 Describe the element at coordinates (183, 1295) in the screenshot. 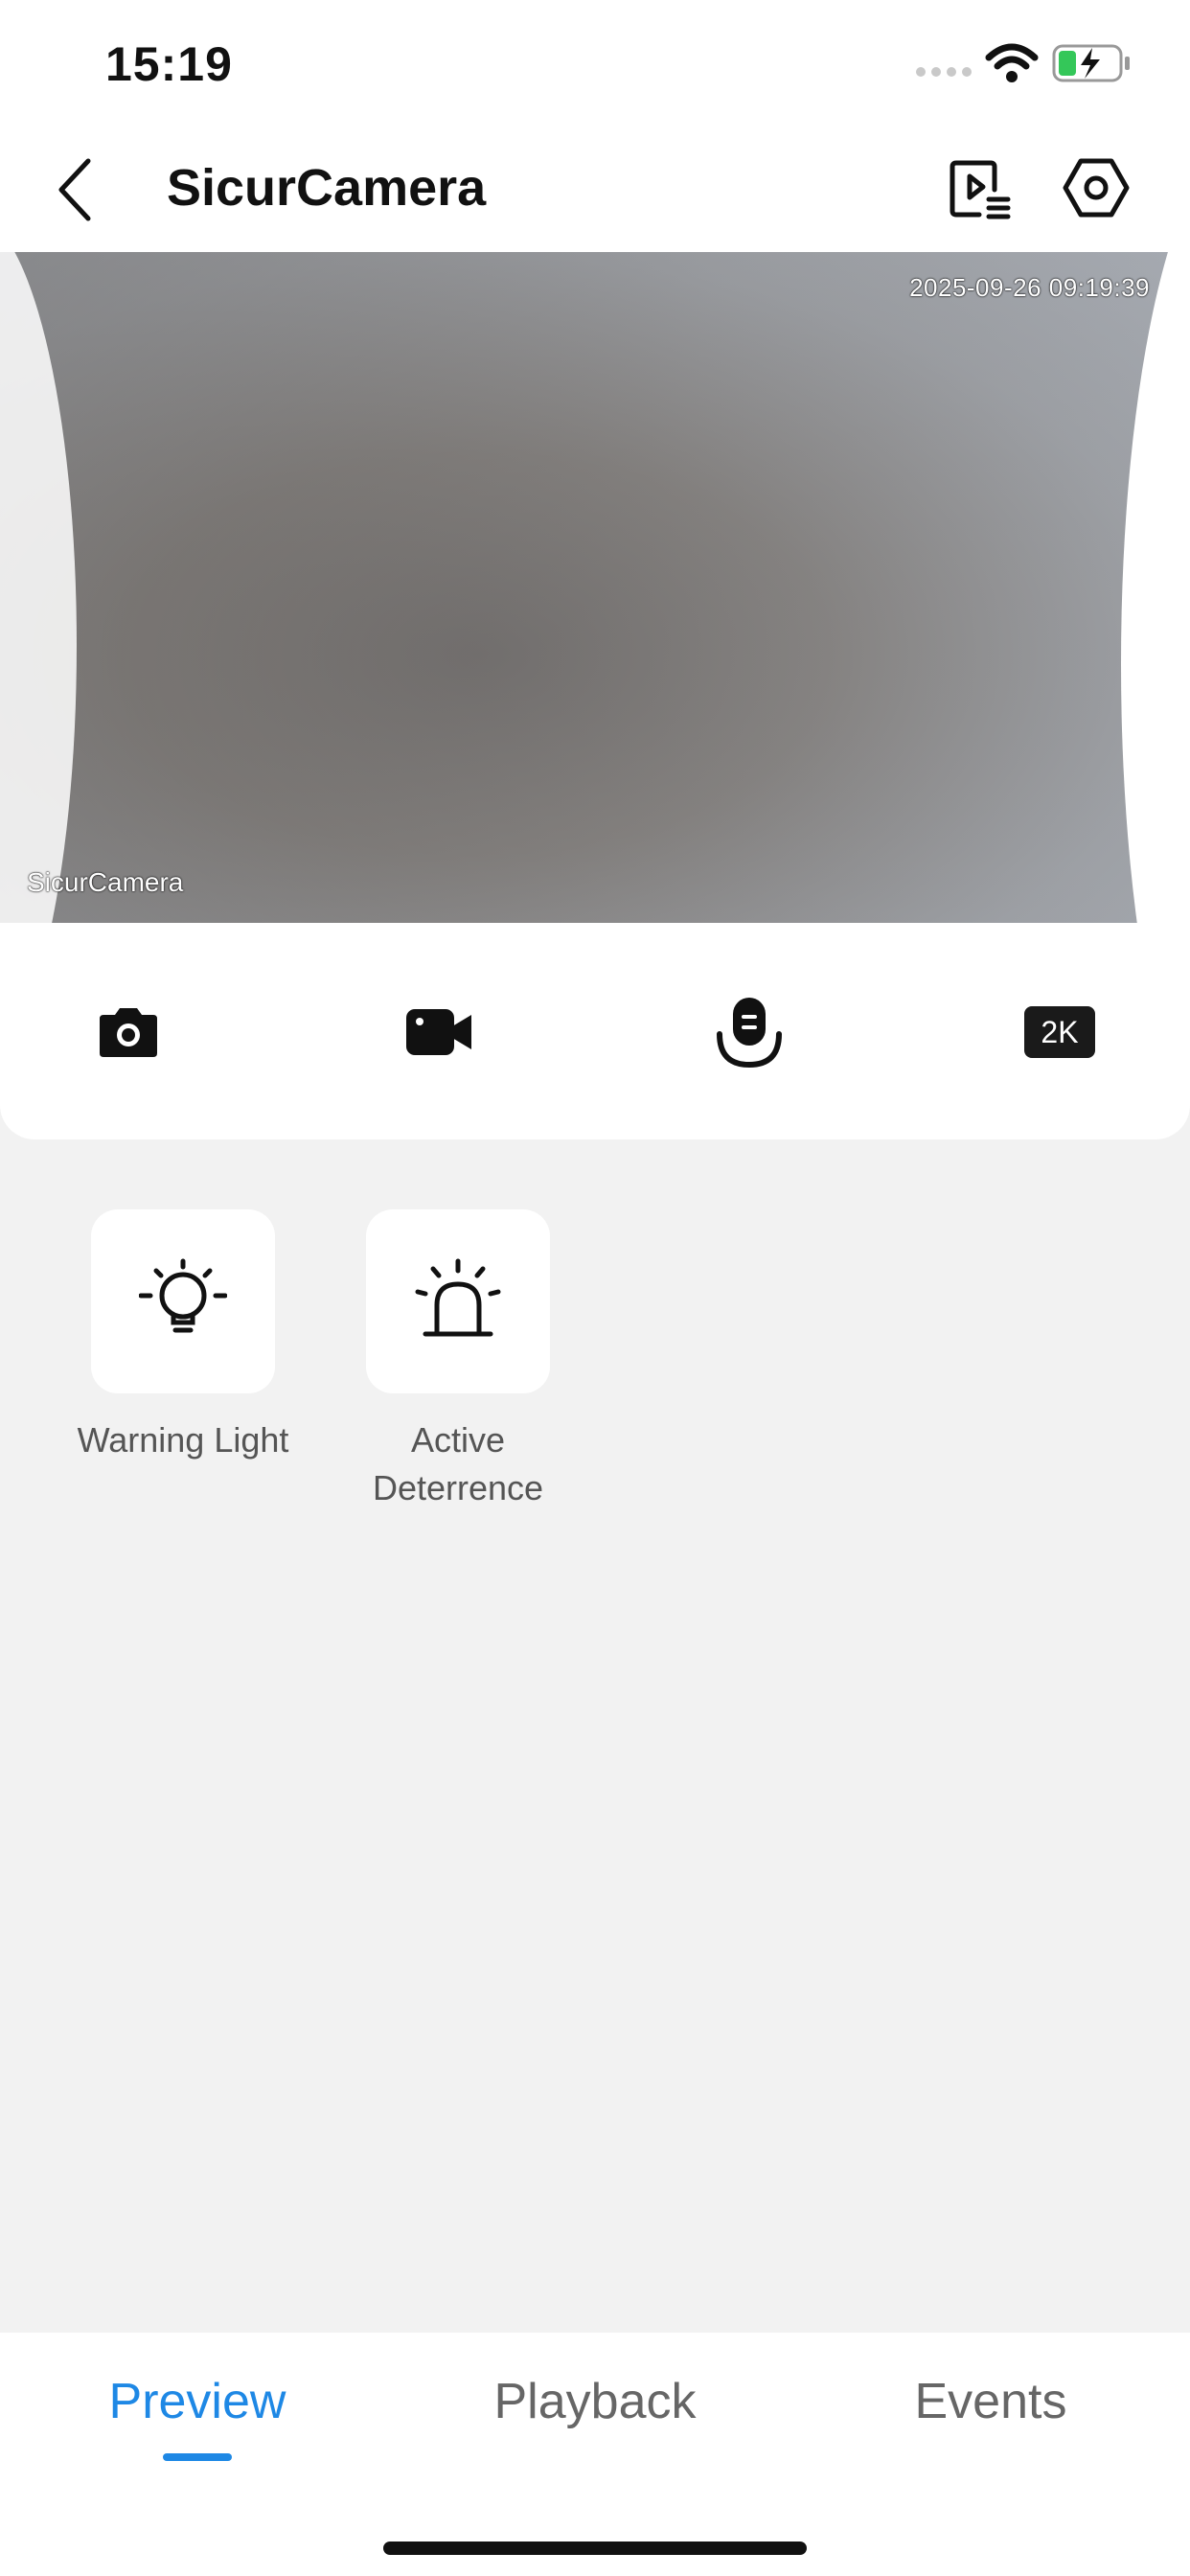

I see `light-bulb-icon` at that location.